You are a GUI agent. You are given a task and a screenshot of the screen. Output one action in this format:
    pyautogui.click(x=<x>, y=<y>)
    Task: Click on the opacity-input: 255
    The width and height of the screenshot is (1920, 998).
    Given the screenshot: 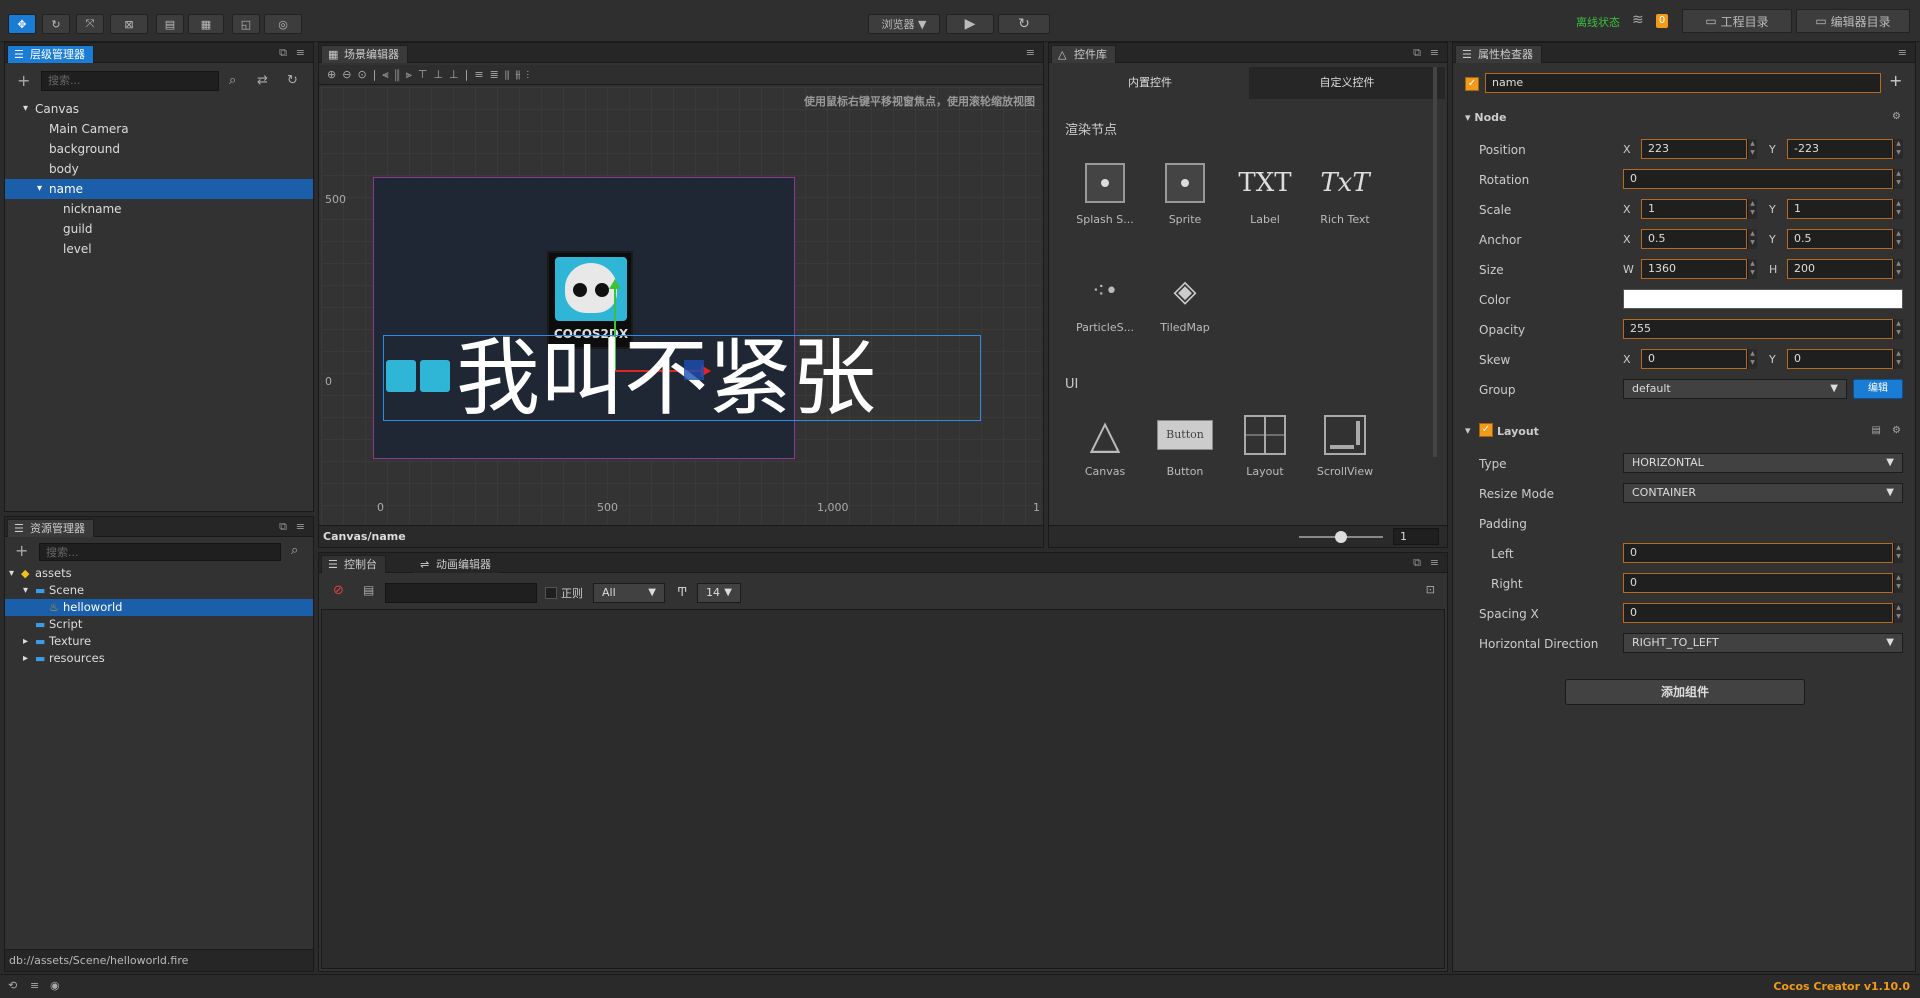 What is the action you would take?
    pyautogui.click(x=1758, y=329)
    